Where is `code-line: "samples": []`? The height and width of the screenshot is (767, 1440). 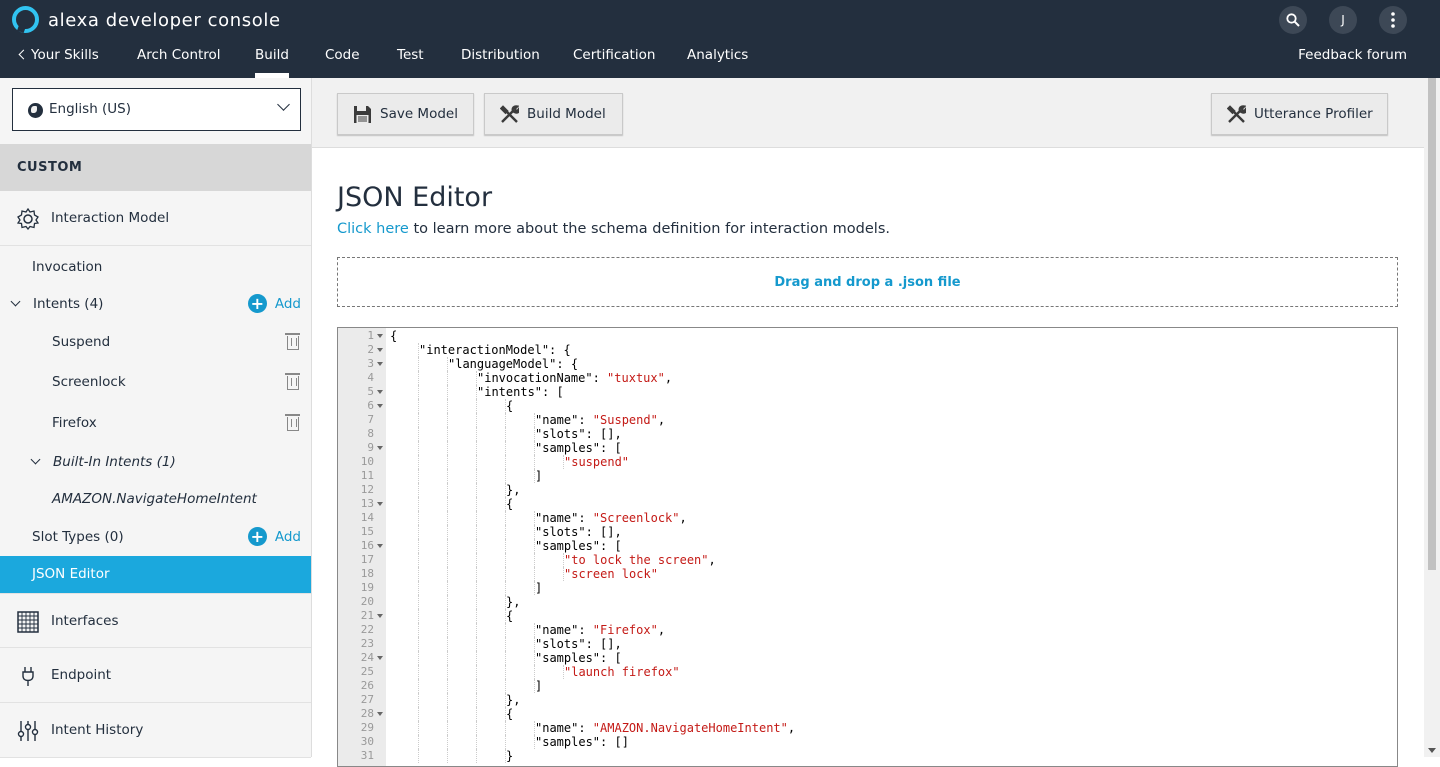 code-line: "samples": [] is located at coordinates (582, 742).